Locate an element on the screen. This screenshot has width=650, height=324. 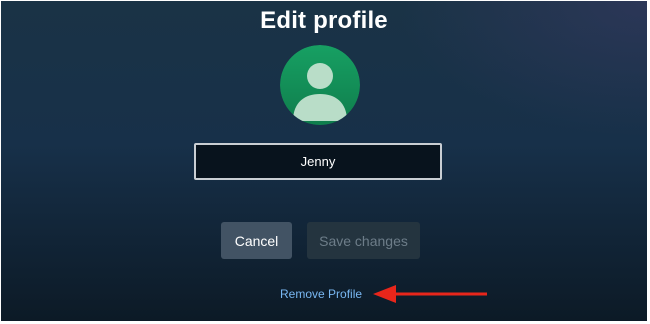
remove-profile-link: Remove Profile is located at coordinates (321, 294).